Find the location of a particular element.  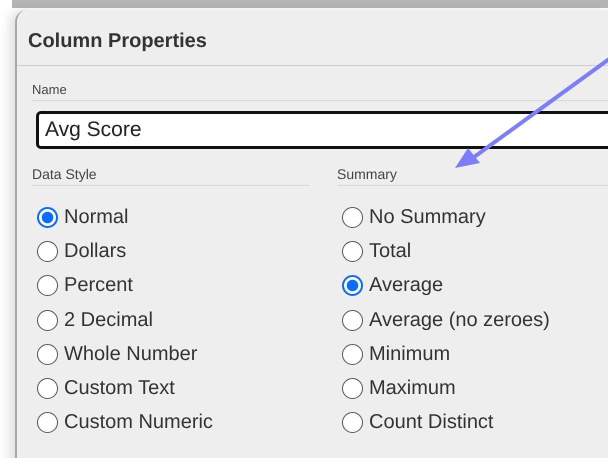

field-label: Name is located at coordinates (320, 91).